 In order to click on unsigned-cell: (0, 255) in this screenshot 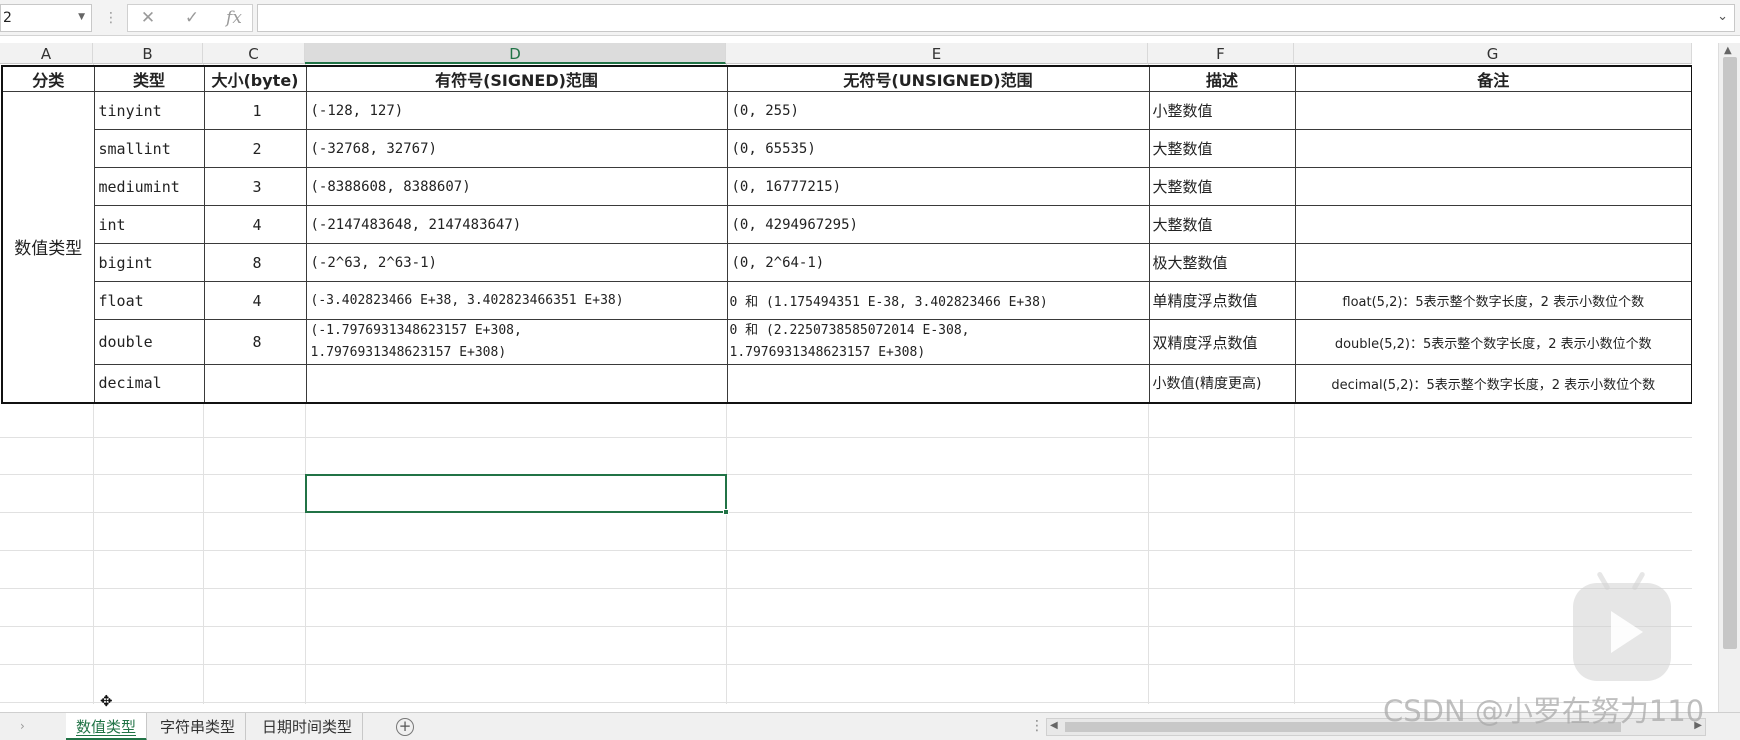, I will do `click(938, 110)`.